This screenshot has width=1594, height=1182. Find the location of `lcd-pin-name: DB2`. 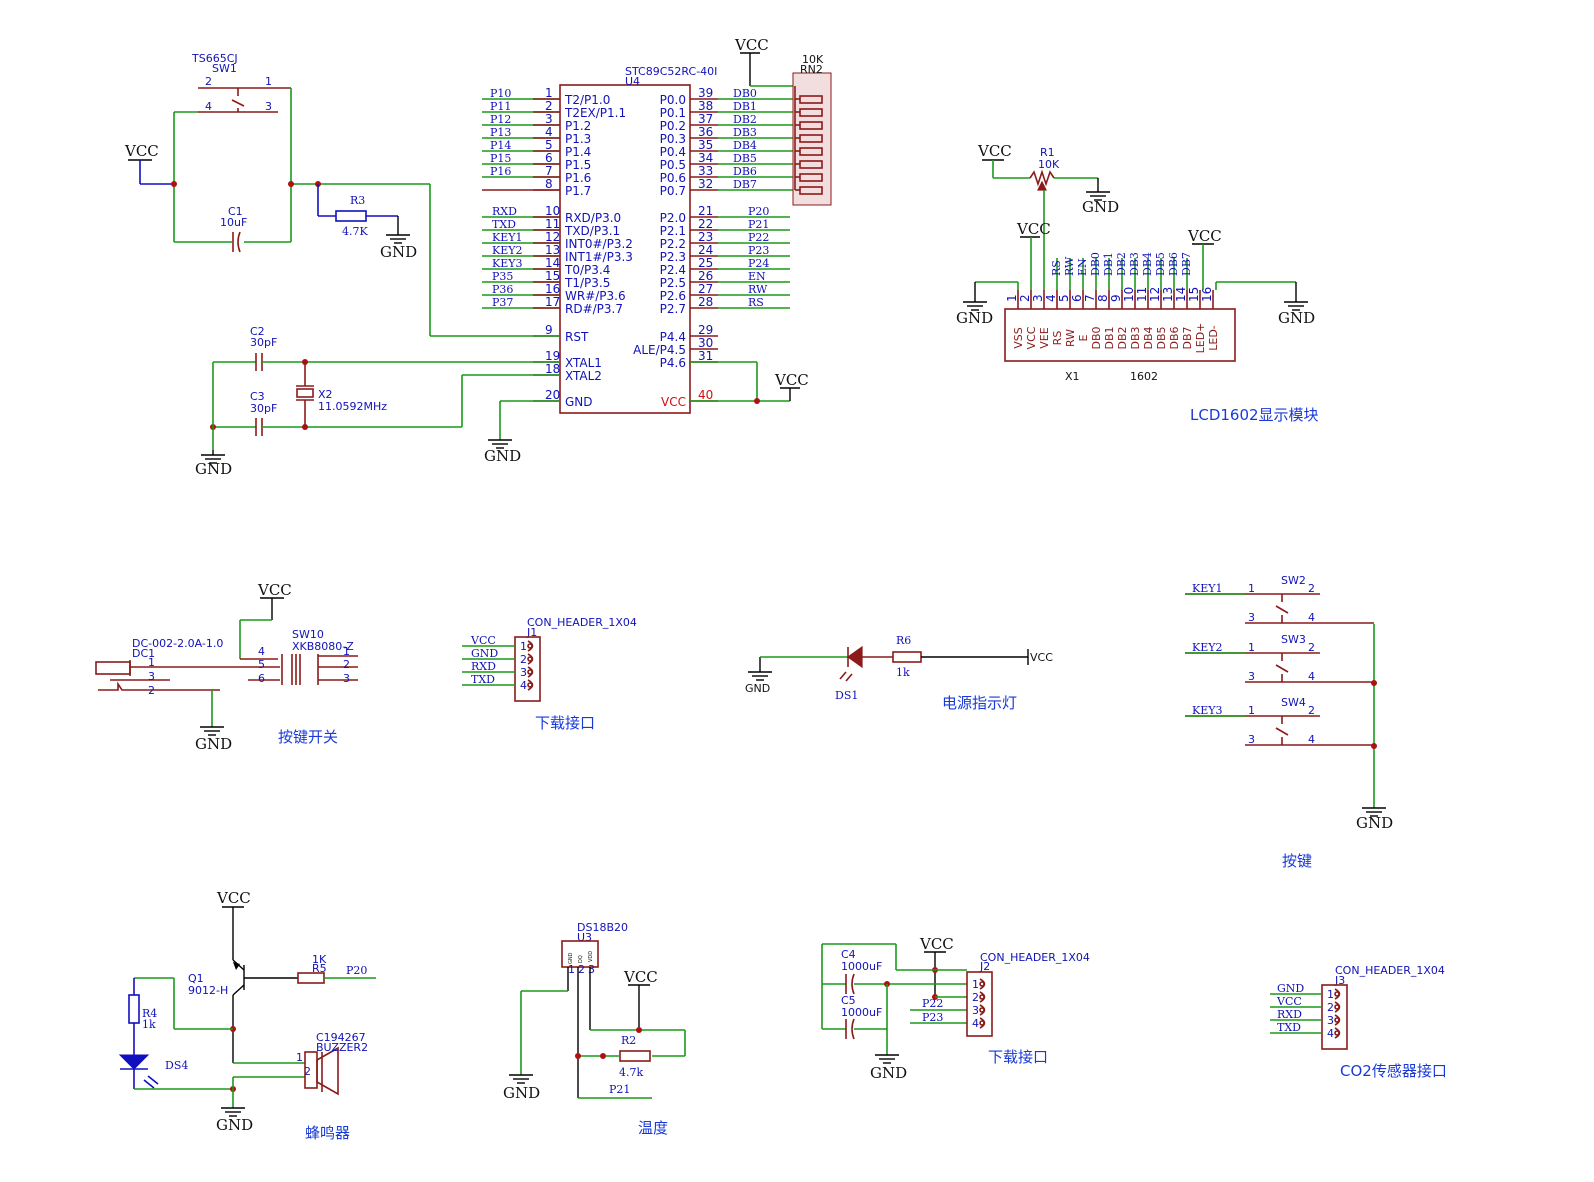

lcd-pin-name: DB2 is located at coordinates (1122, 337).